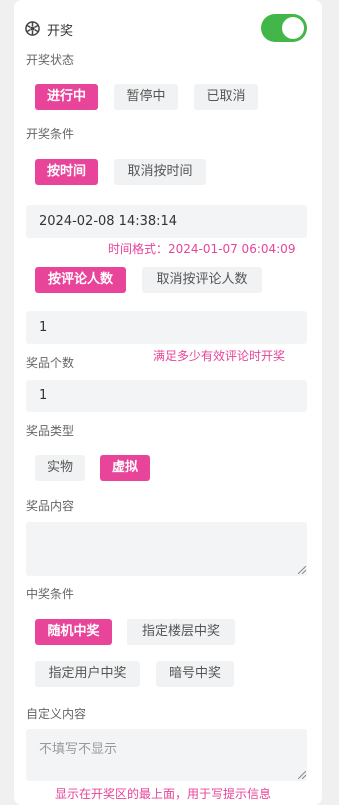 This screenshot has width=339, height=805. What do you see at coordinates (166, 755) in the screenshot?
I see `custom-content-textarea: 不填写不显示` at bounding box center [166, 755].